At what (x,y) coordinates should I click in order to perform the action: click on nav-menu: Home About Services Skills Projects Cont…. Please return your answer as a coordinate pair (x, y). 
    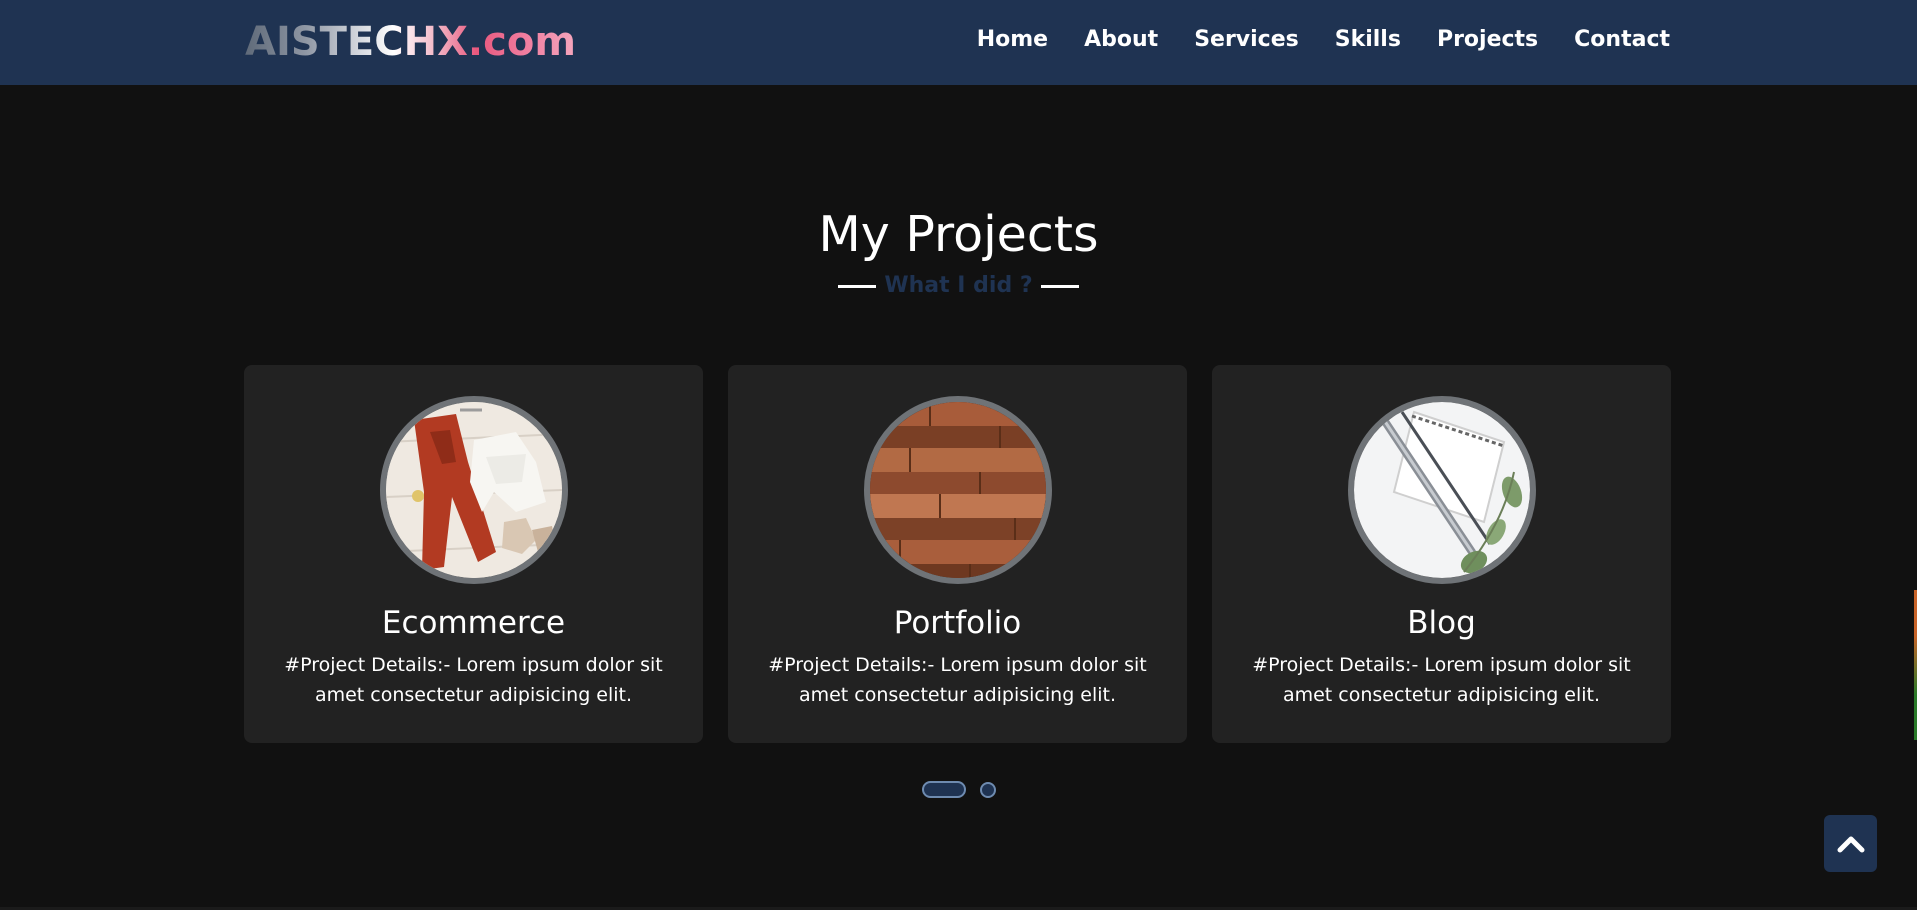
    Looking at the image, I should click on (1323, 40).